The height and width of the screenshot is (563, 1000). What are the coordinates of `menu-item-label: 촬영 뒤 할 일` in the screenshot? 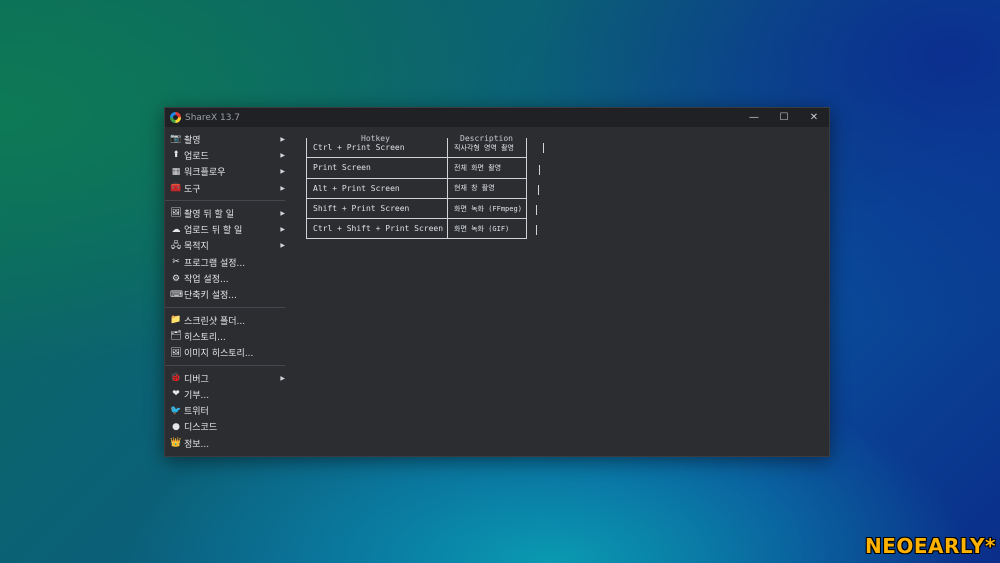 It's located at (209, 214).